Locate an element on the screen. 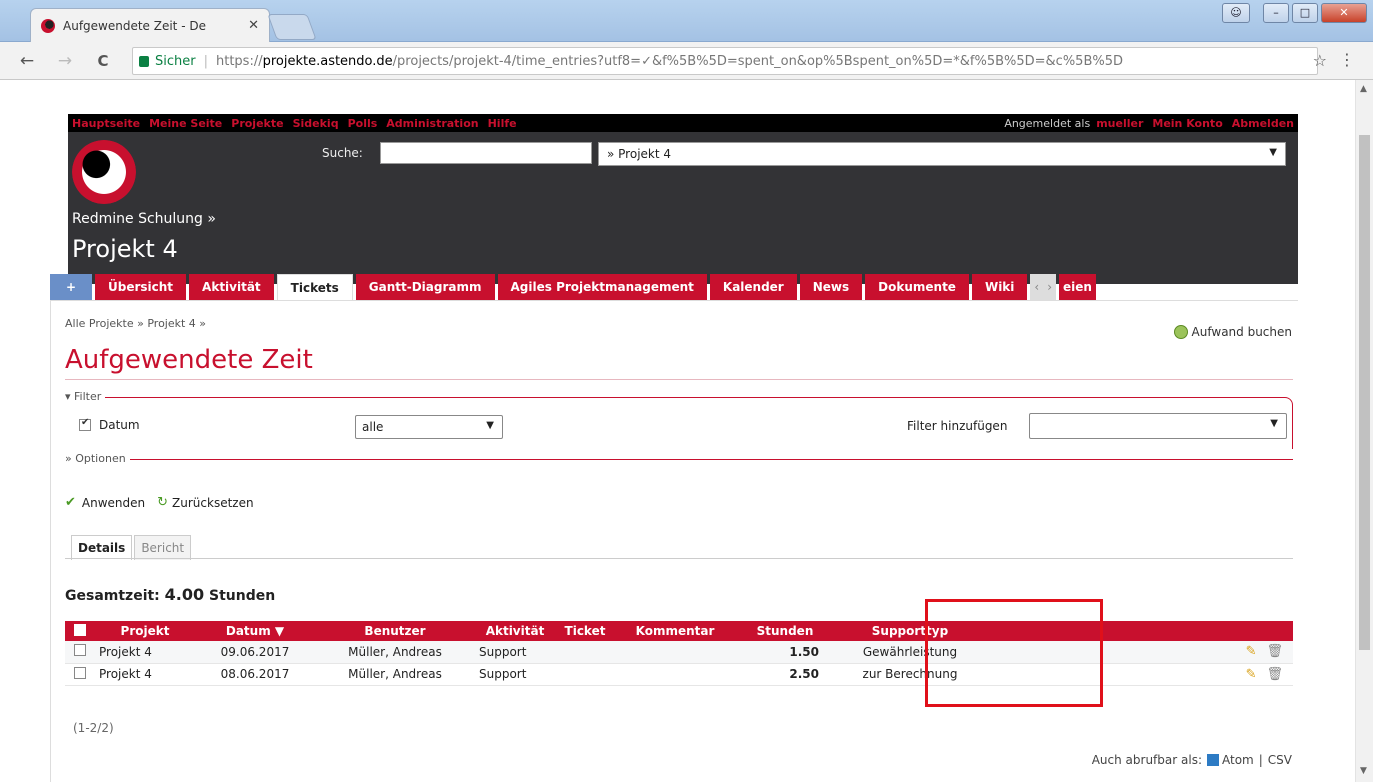 Image resolution: width=1373 pixels, height=782 pixels. tab-documents: Dokumente is located at coordinates (917, 287).